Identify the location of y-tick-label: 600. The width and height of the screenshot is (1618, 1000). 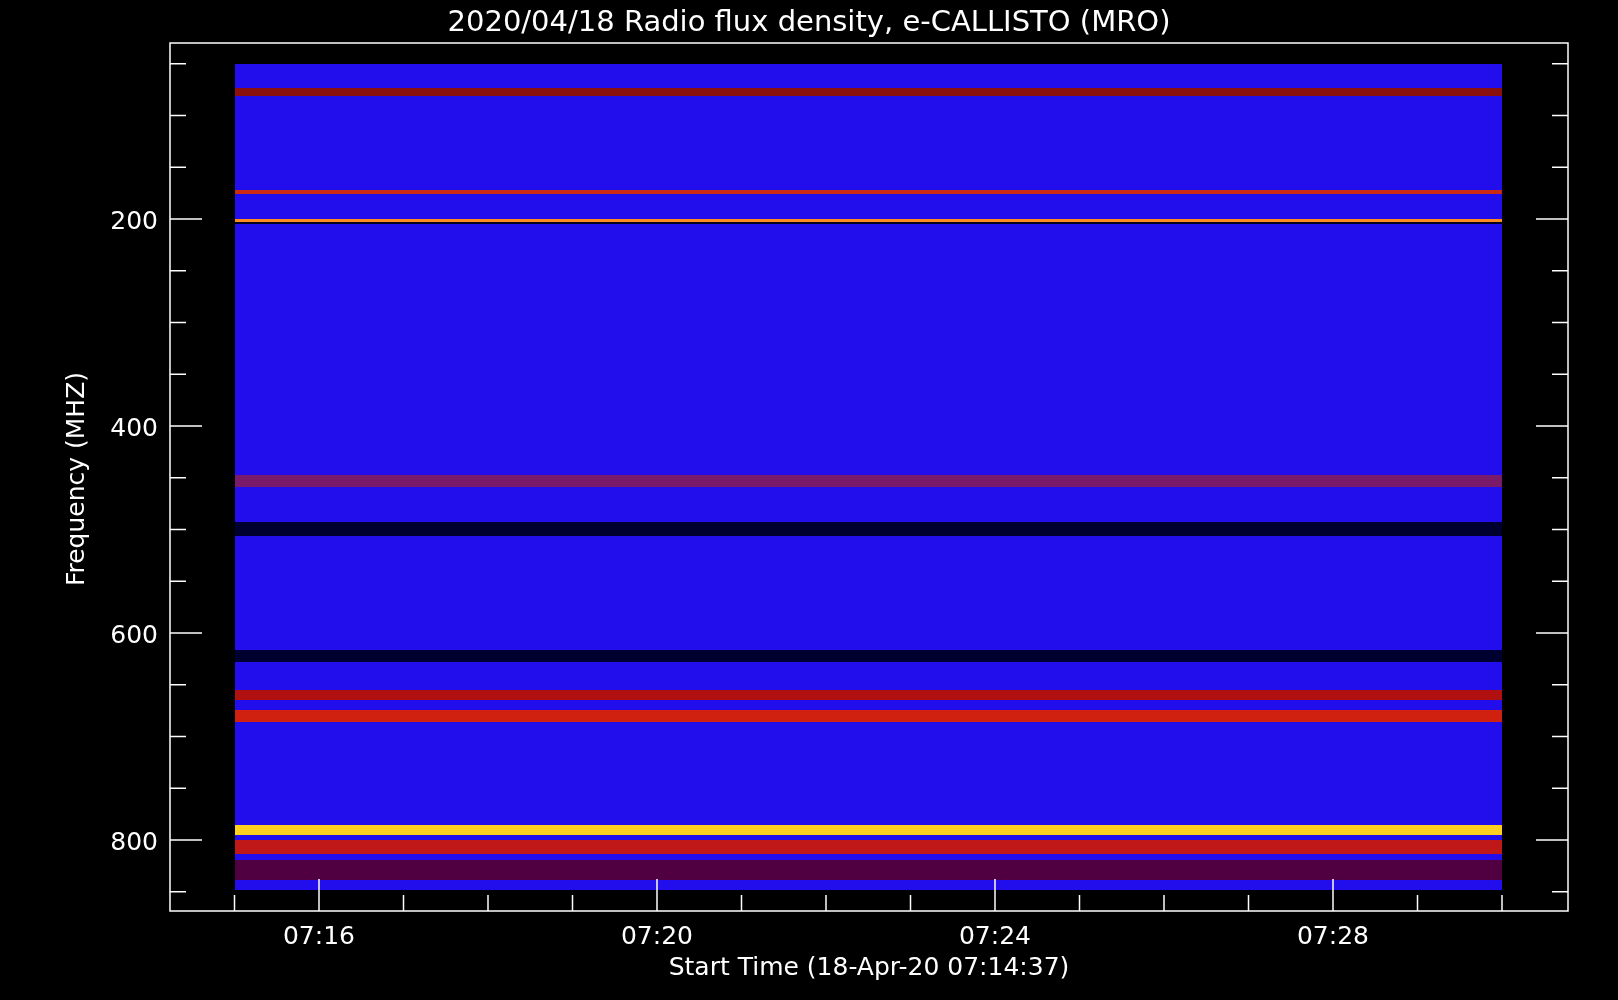
(134, 634).